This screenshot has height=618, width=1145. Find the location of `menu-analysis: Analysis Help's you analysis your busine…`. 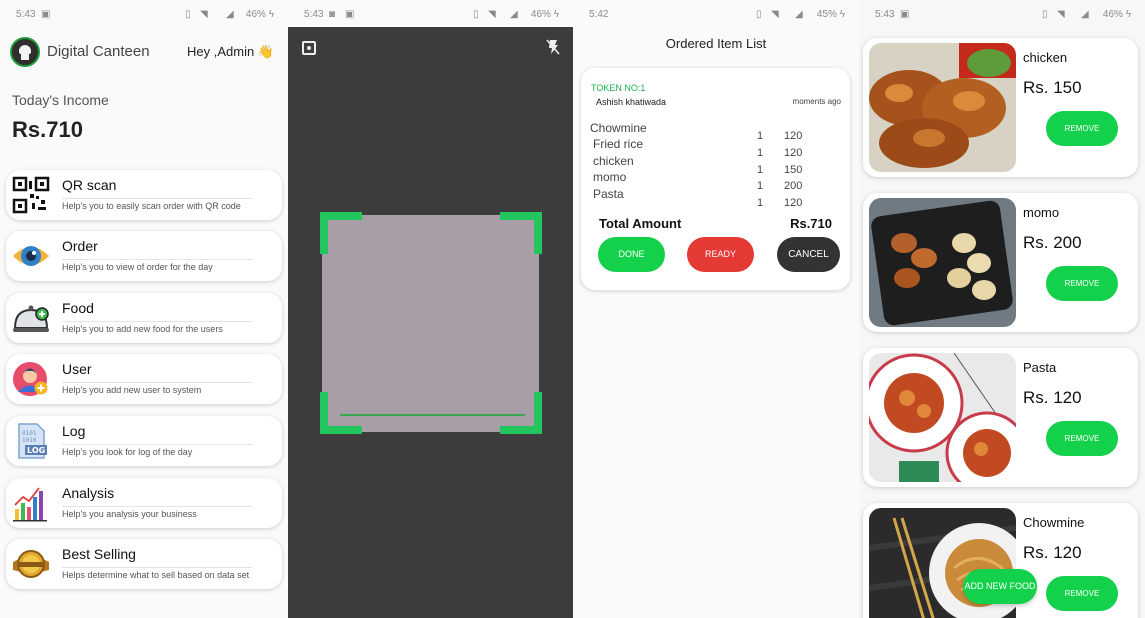

menu-analysis: Analysis Help's you analysis your busine… is located at coordinates (144, 503).